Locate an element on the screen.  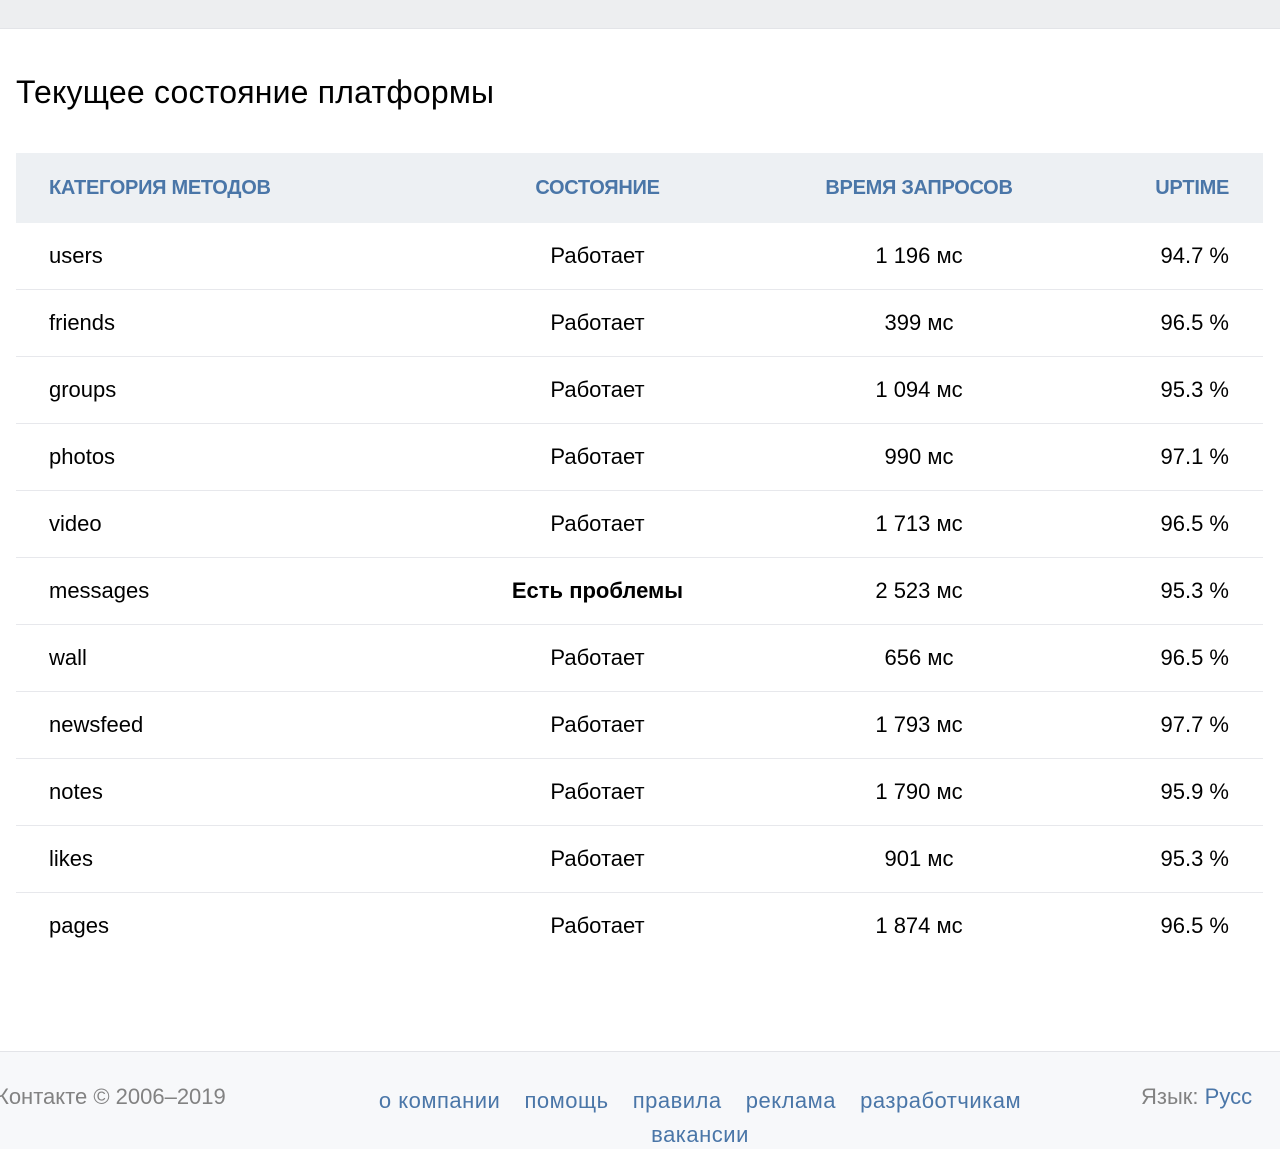
category-cell: pages is located at coordinates (79, 925).